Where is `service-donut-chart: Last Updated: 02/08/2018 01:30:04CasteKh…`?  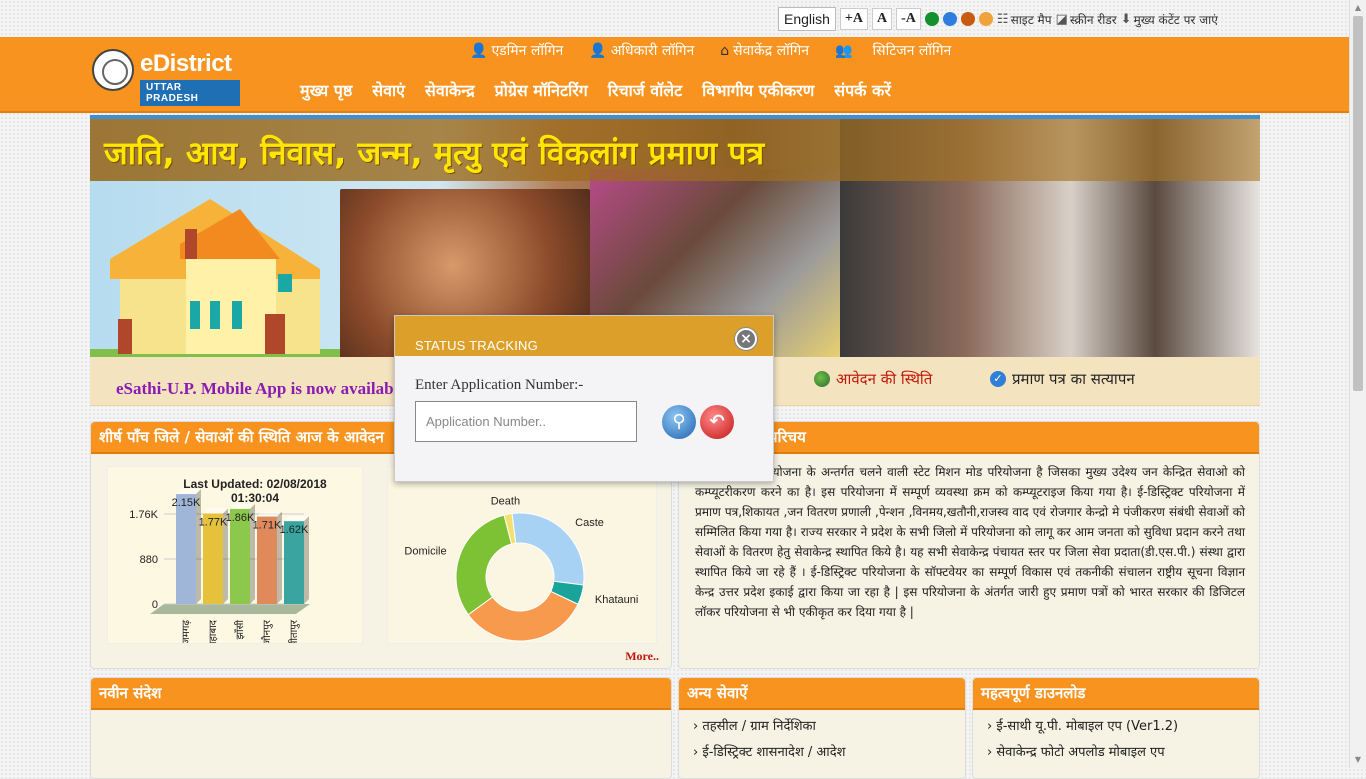
service-donut-chart: Last Updated: 02/08/2018 01:30:04CasteKh… is located at coordinates (522, 555).